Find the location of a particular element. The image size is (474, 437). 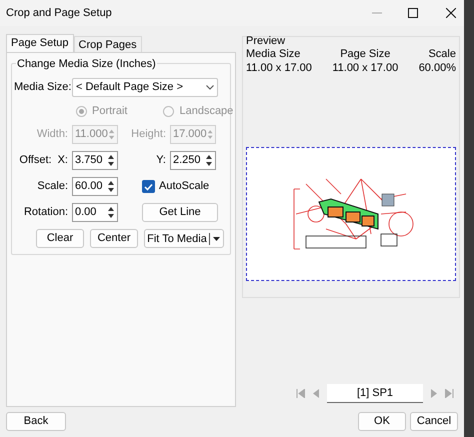

rotation-field: 0.00 is located at coordinates (95, 212).